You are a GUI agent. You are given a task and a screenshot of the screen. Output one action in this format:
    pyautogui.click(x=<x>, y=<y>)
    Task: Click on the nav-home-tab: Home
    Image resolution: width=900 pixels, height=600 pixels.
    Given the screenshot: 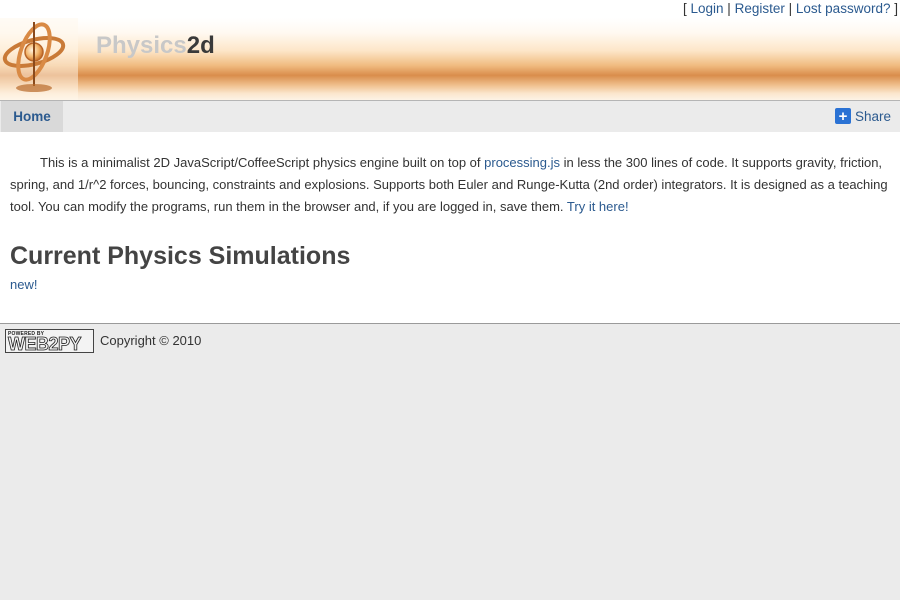 What is the action you would take?
    pyautogui.click(x=32, y=116)
    